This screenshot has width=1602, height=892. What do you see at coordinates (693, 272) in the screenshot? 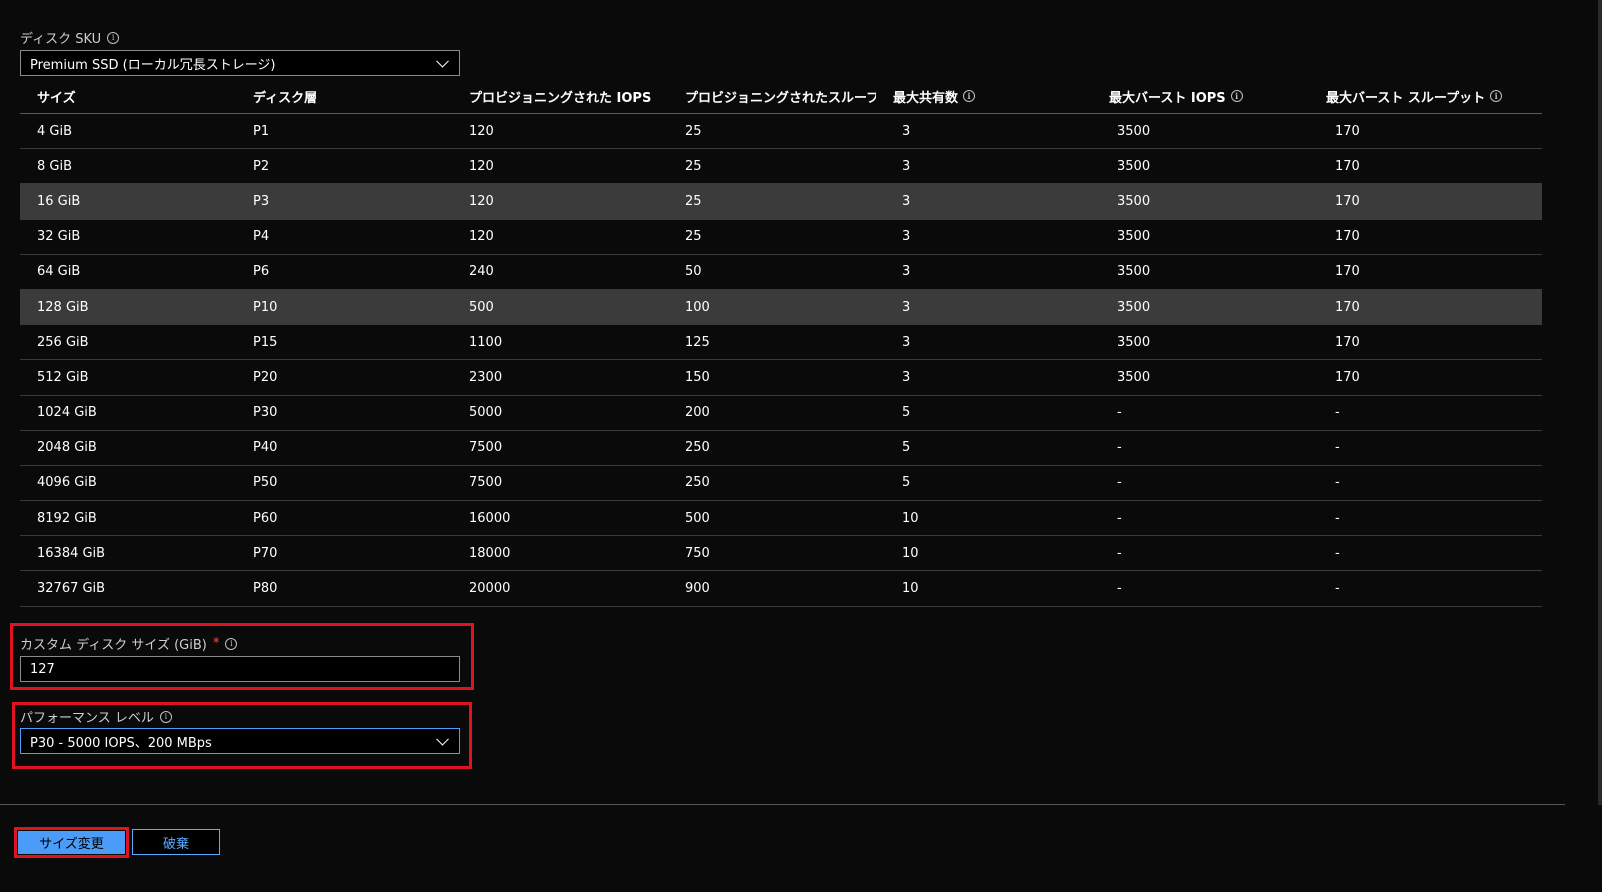
I see `cell-throughput: 50` at bounding box center [693, 272].